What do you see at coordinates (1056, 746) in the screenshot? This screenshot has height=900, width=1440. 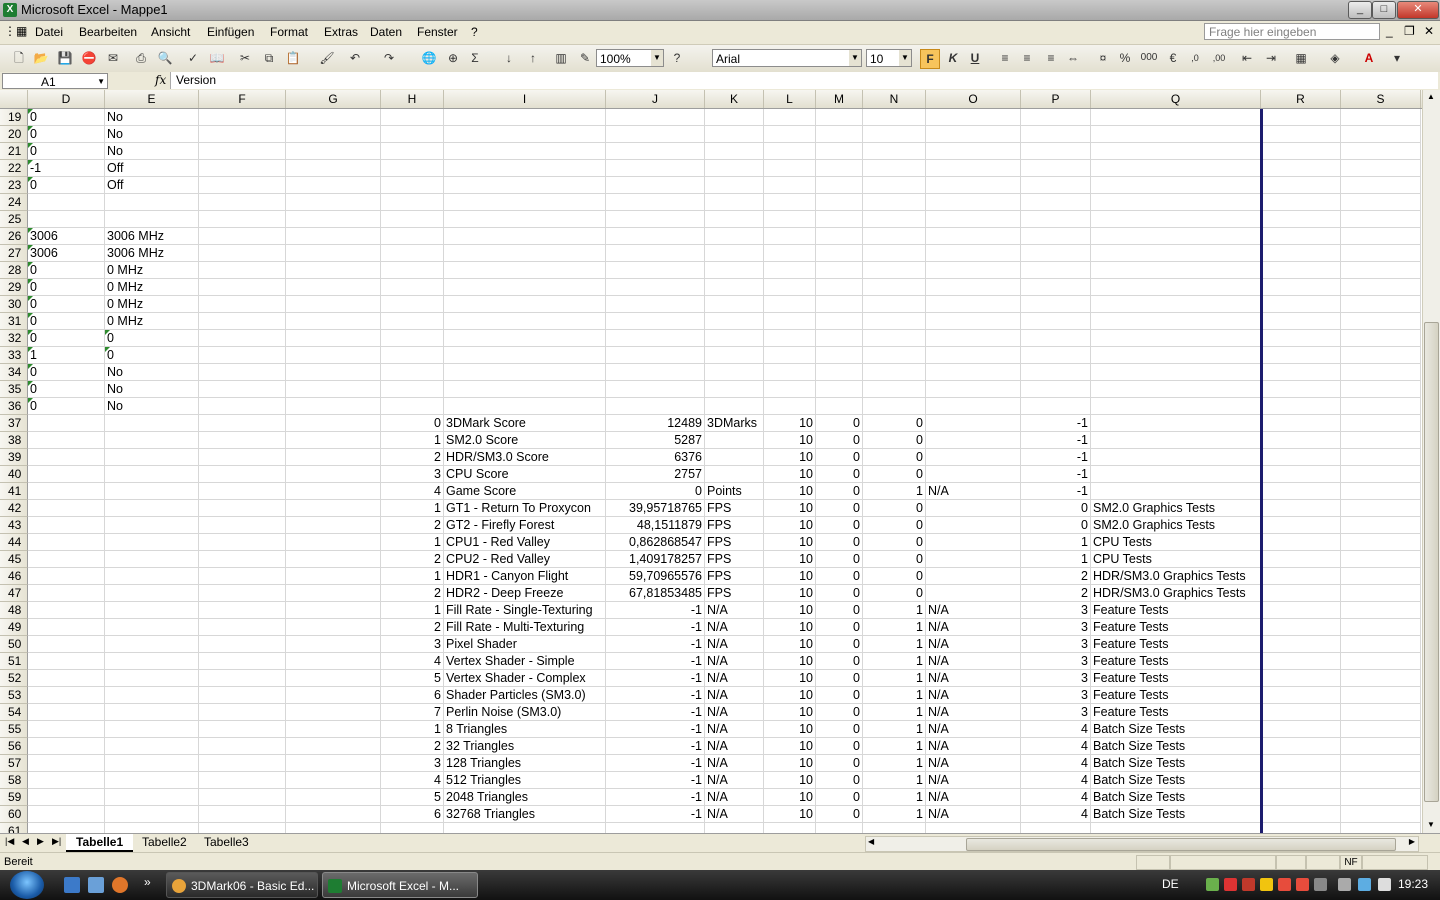 I see `cell-p: 4` at bounding box center [1056, 746].